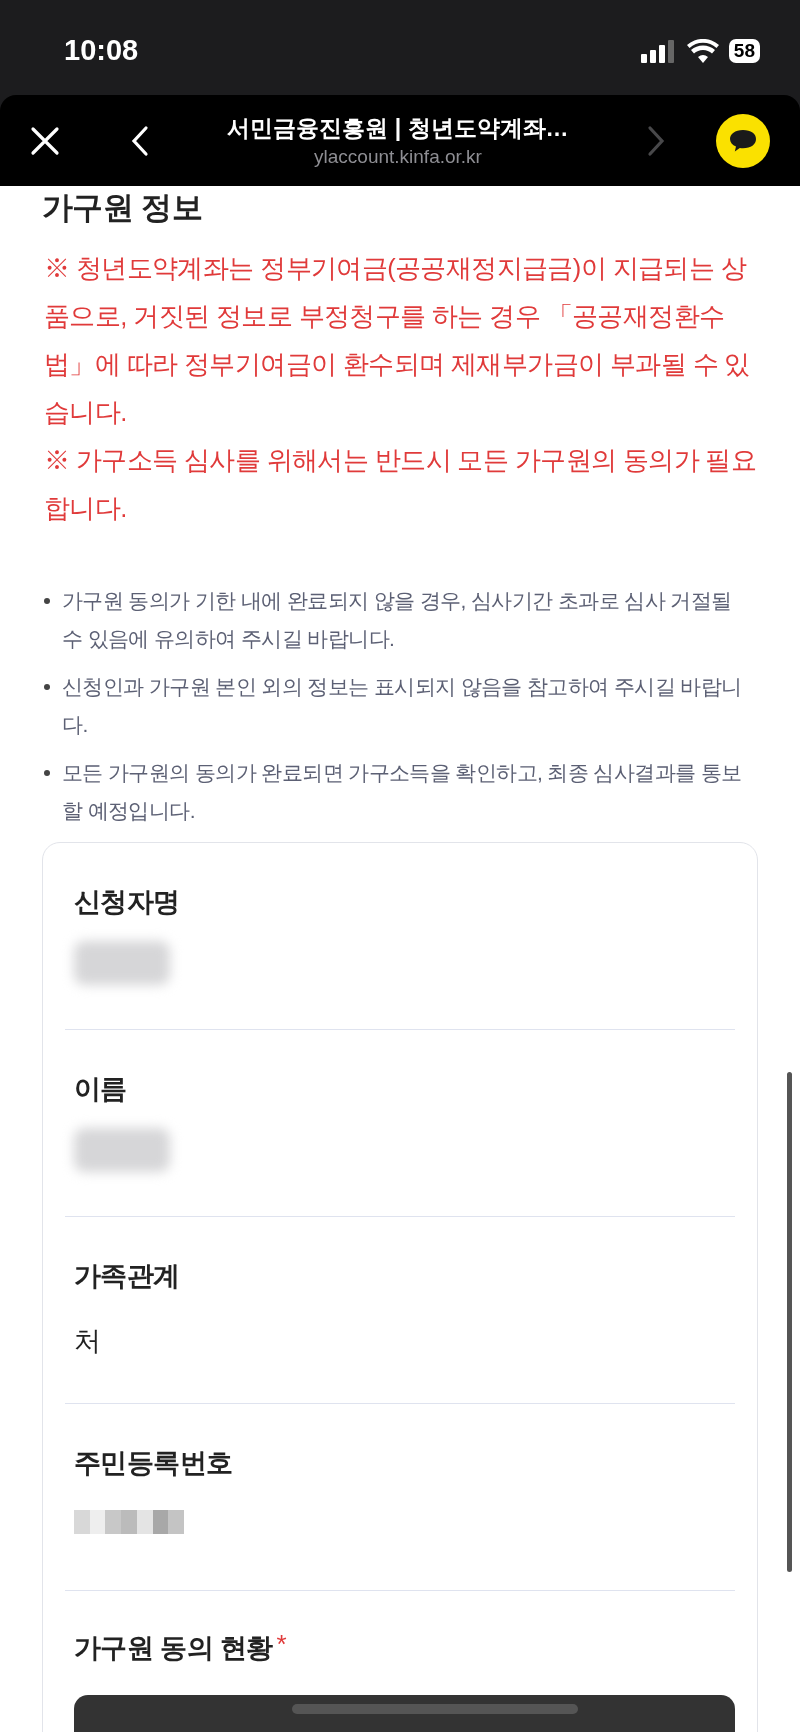  Describe the element at coordinates (101, 50) in the screenshot. I see `status-time: 10:08` at that location.